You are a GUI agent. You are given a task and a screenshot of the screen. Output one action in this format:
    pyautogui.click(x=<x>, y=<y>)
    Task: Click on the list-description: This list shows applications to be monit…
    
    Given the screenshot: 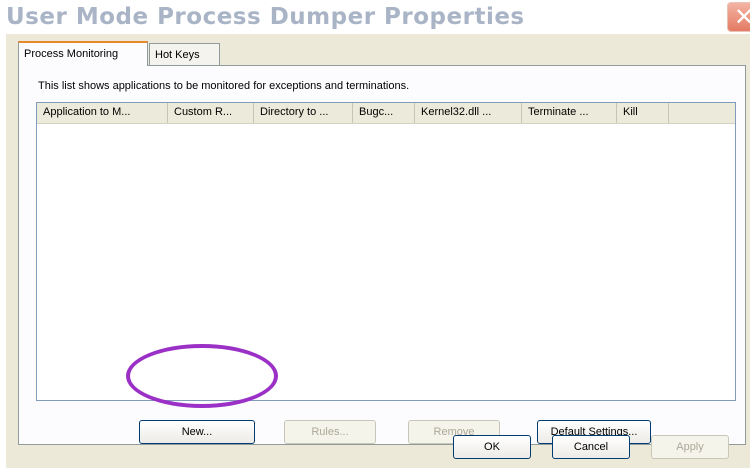 What is the action you would take?
    pyautogui.click(x=224, y=86)
    